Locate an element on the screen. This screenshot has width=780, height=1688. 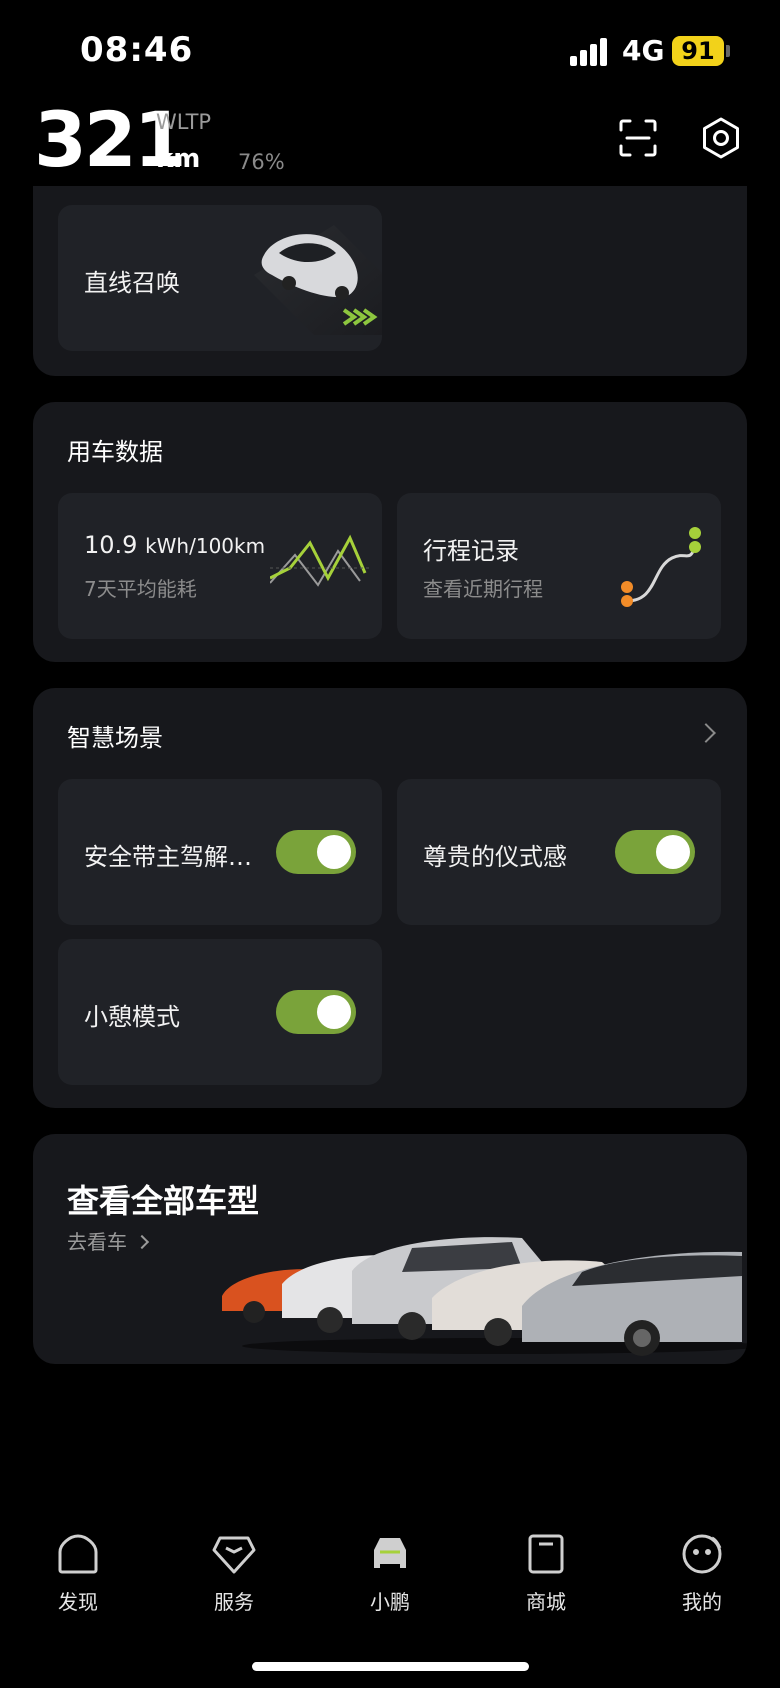
see-cars-label: 去看车 is located at coordinates (97, 1242).